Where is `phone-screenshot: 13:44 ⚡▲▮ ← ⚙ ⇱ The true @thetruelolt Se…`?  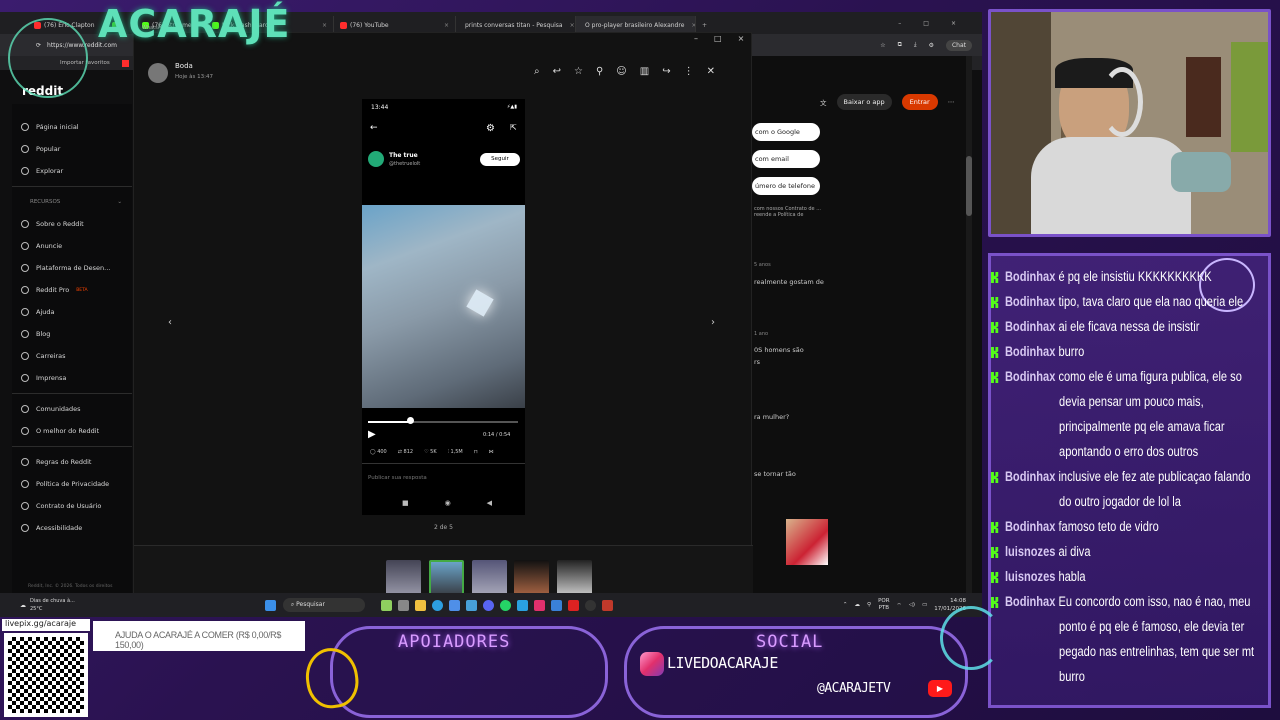
phone-screenshot: 13:44 ⚡▲▮ ← ⚙ ⇱ The true @thetruelolt Se… is located at coordinates (443, 307).